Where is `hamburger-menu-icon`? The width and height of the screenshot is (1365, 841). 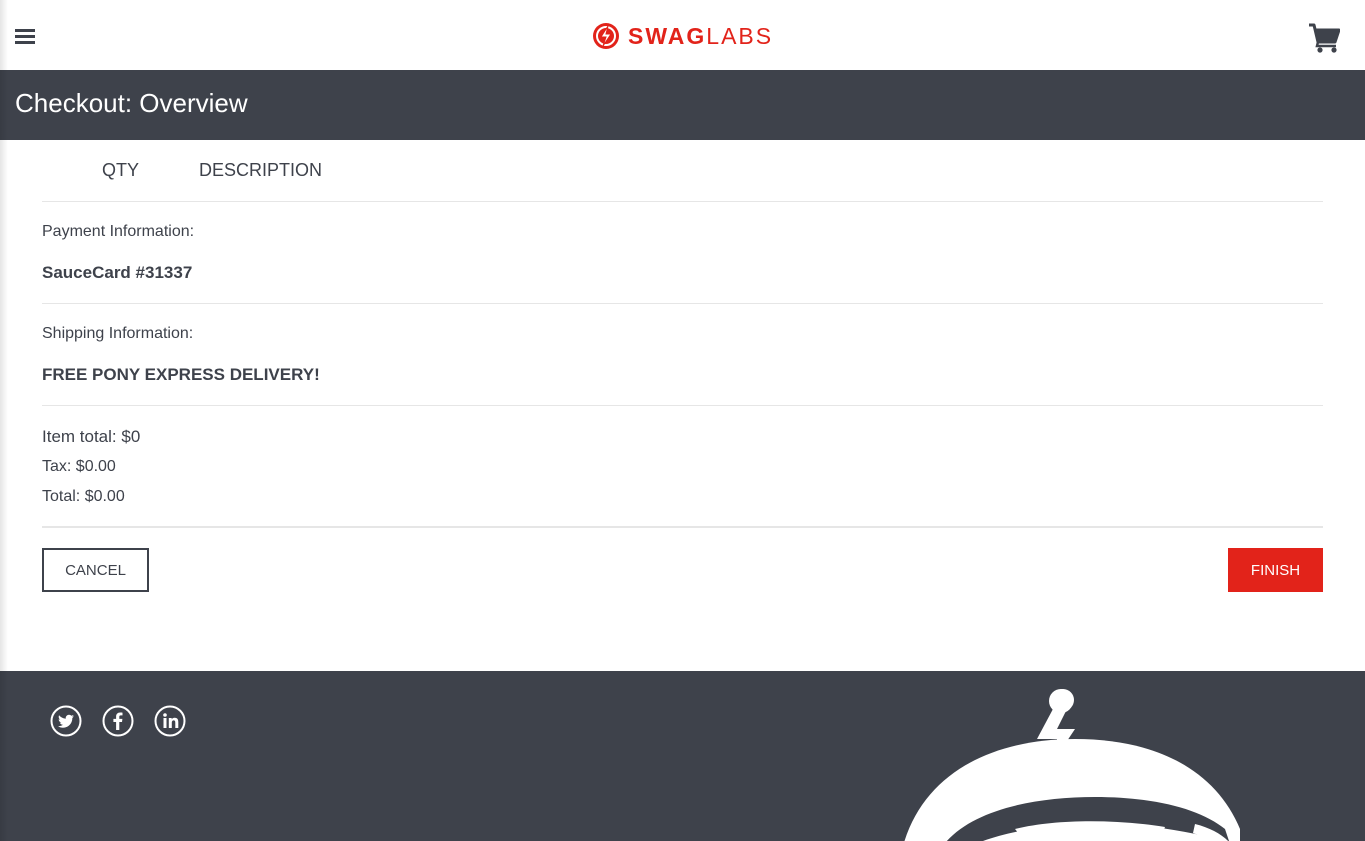 hamburger-menu-icon is located at coordinates (25, 37).